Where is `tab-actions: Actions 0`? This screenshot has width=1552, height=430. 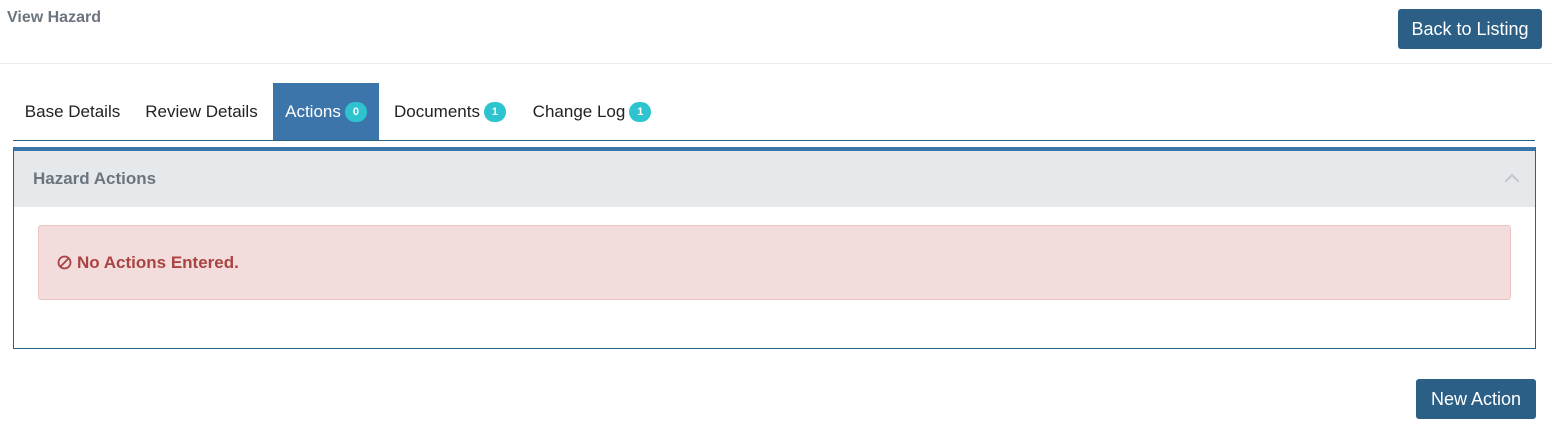
tab-actions: Actions 0 is located at coordinates (326, 111).